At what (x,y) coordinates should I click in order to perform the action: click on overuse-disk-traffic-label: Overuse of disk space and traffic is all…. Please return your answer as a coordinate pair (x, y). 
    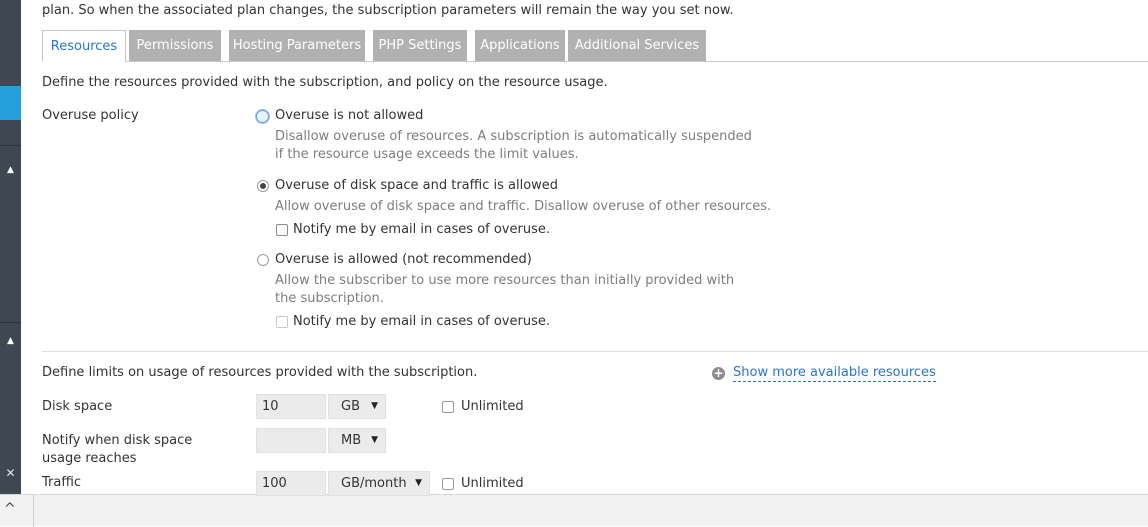
    Looking at the image, I should click on (416, 185).